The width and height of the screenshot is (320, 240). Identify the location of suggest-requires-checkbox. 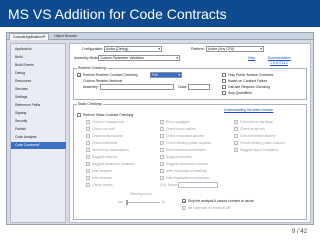
(88, 157).